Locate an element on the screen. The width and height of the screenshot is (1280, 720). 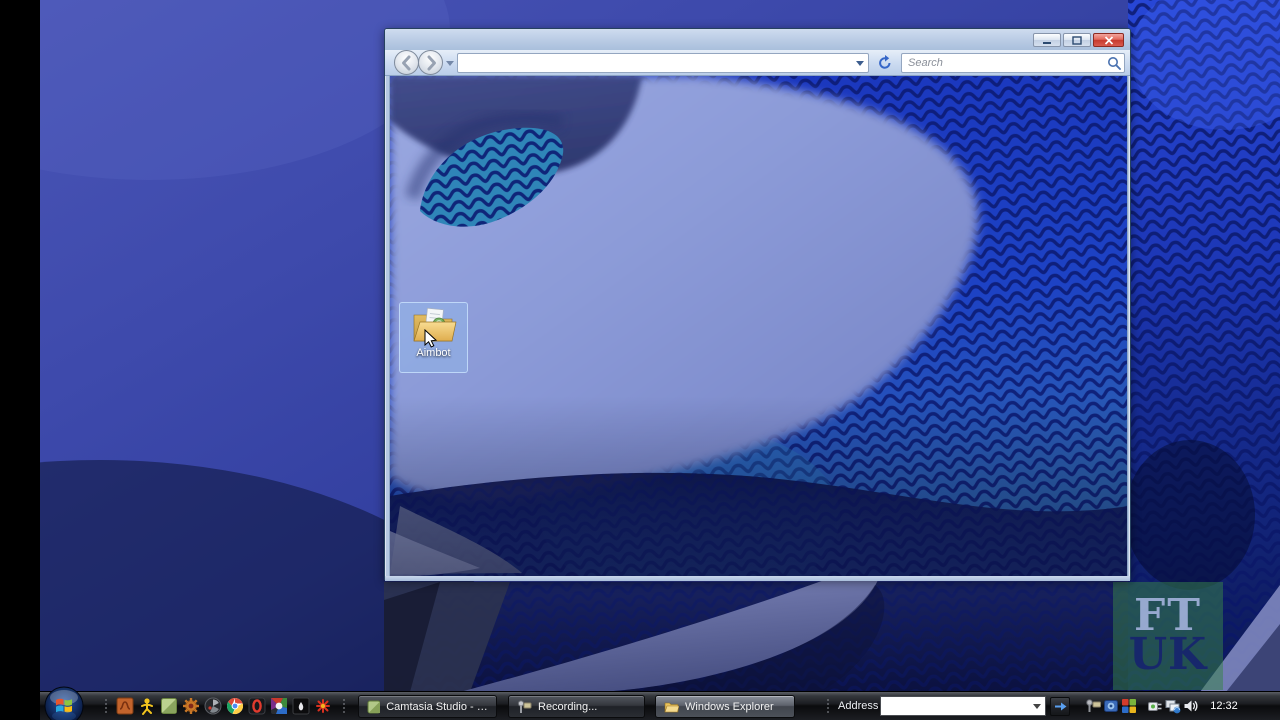
tray-webcam is located at coordinates (1111, 706).